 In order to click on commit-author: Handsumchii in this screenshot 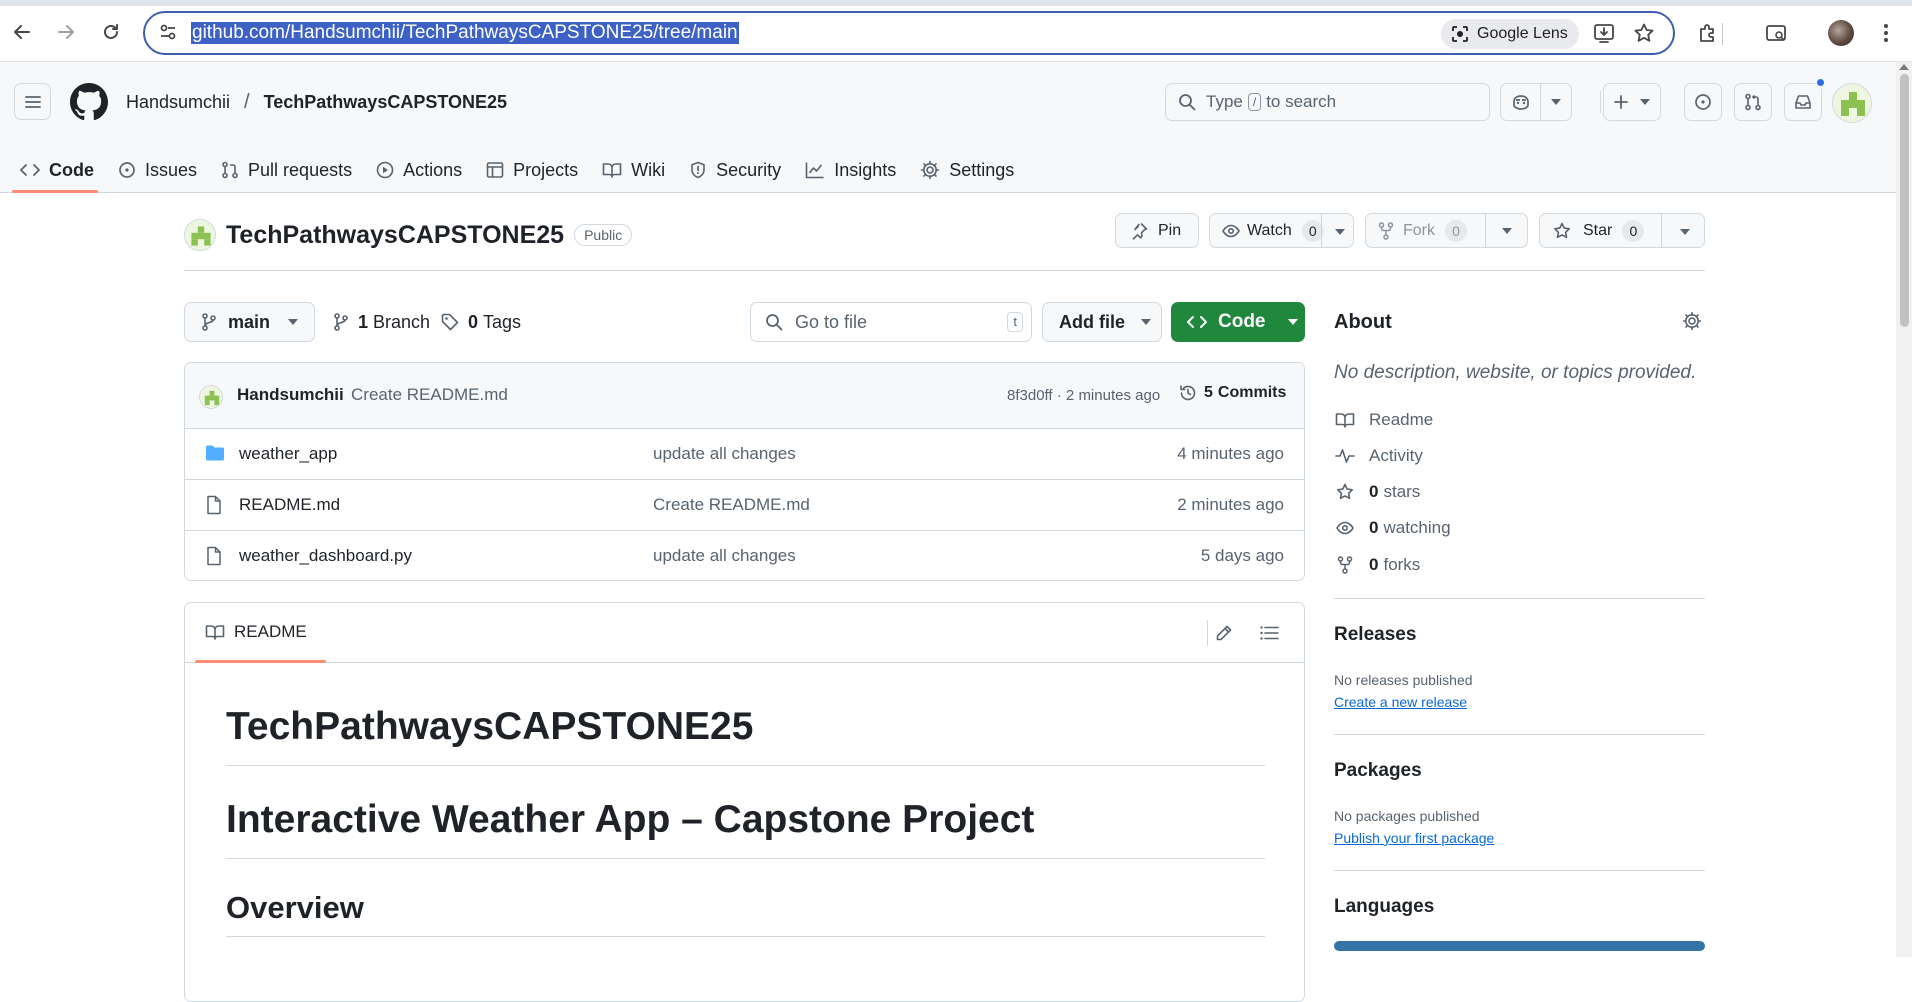, I will do `click(290, 395)`.